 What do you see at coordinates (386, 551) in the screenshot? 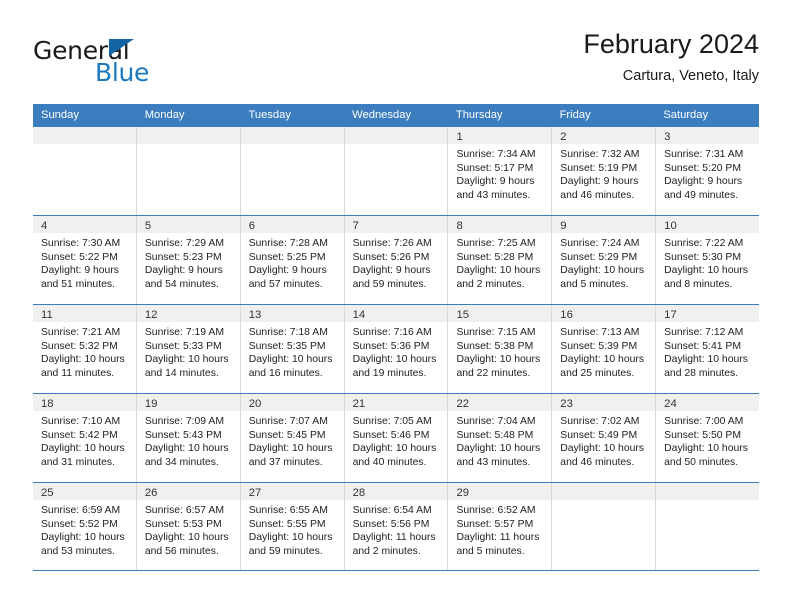
I see `daylight-text-cont: and 2 minutes.` at bounding box center [386, 551].